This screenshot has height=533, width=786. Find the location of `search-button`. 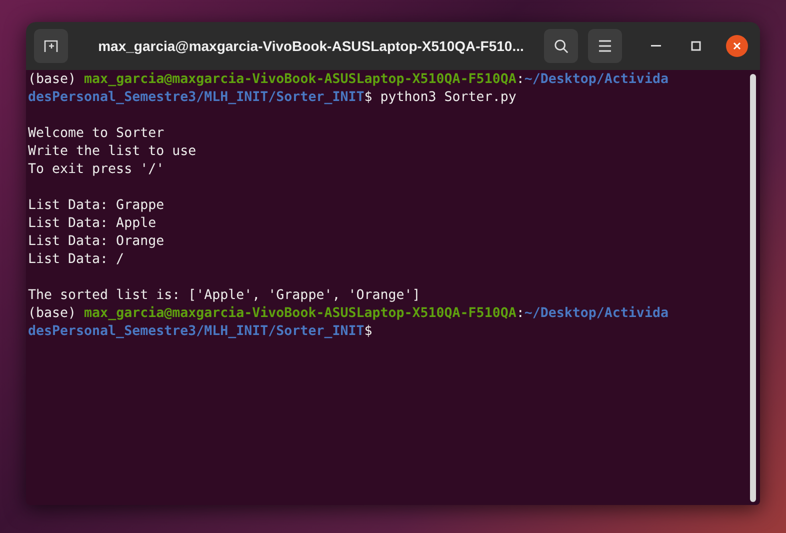

search-button is located at coordinates (561, 46).